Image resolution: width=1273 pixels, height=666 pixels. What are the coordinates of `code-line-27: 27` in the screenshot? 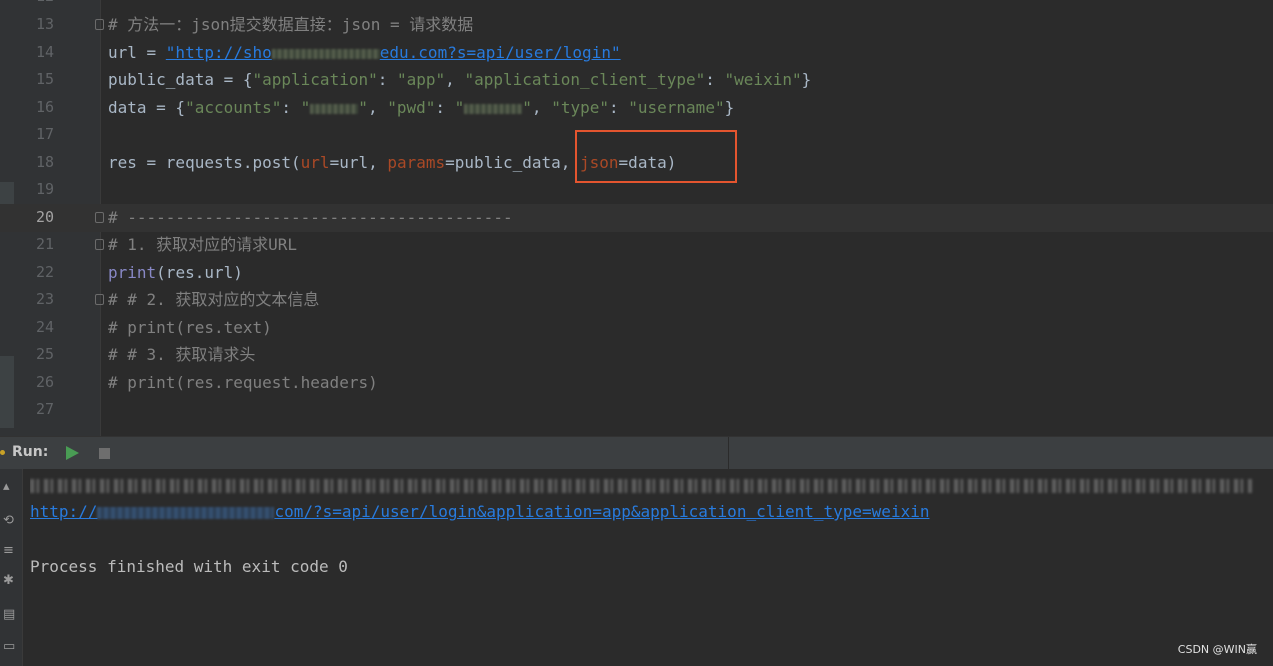 It's located at (636, 410).